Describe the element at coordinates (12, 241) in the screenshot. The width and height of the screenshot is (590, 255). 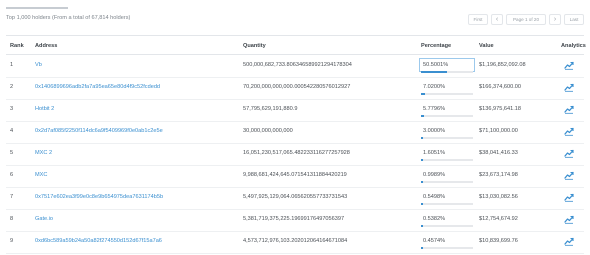
I see `rank-cell: 9` at that location.